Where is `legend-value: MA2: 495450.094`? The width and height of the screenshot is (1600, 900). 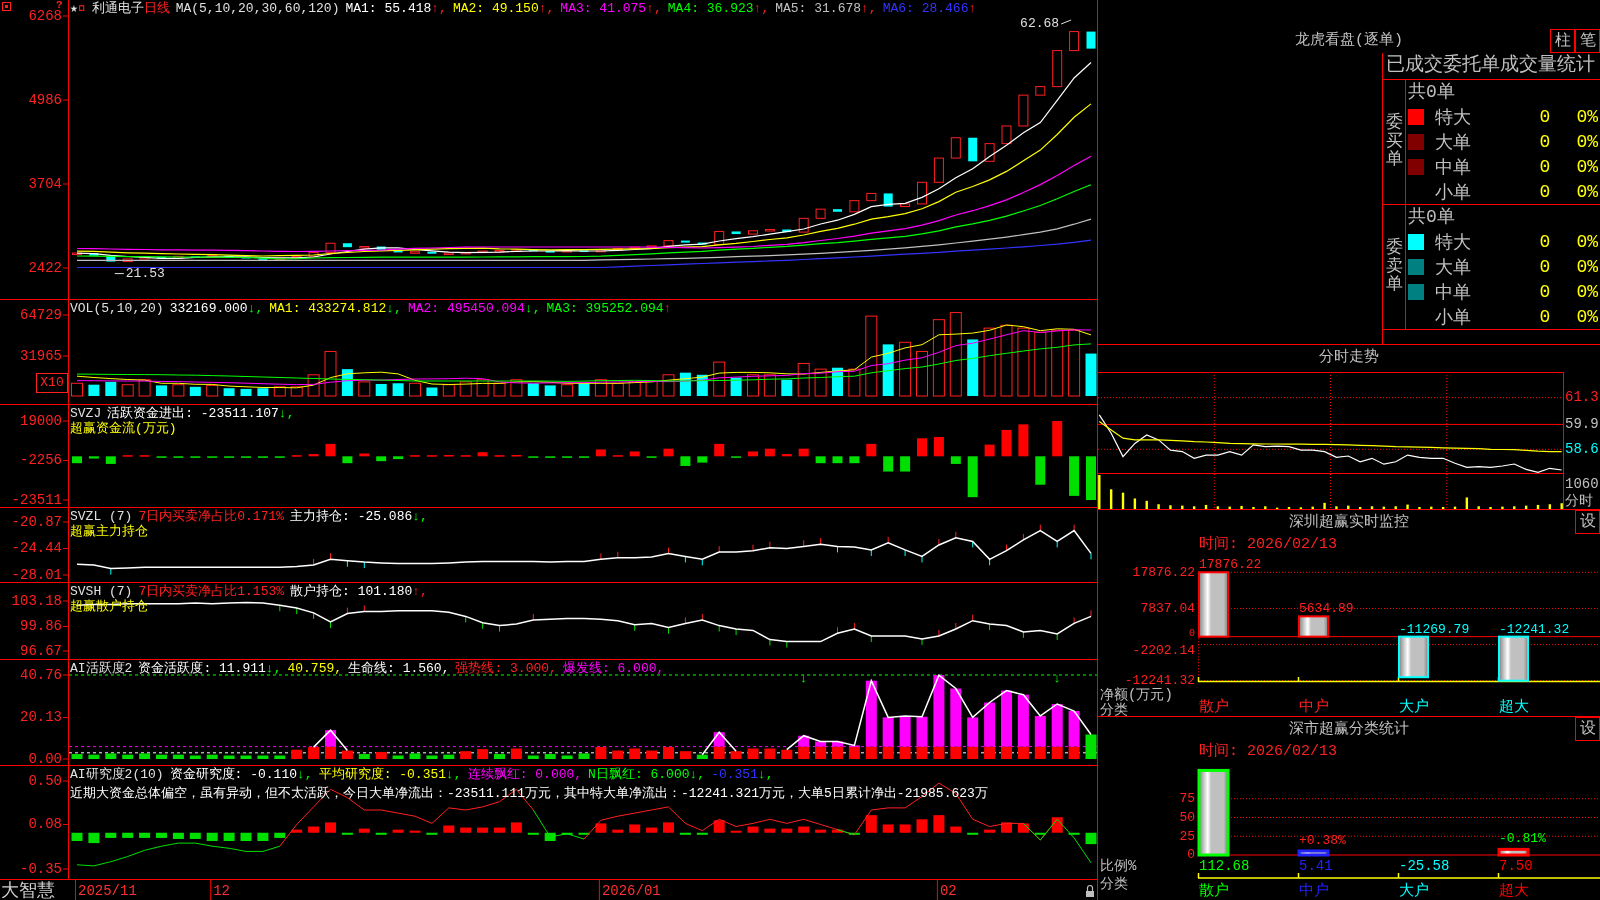 legend-value: MA2: 495450.094 is located at coordinates (466, 308).